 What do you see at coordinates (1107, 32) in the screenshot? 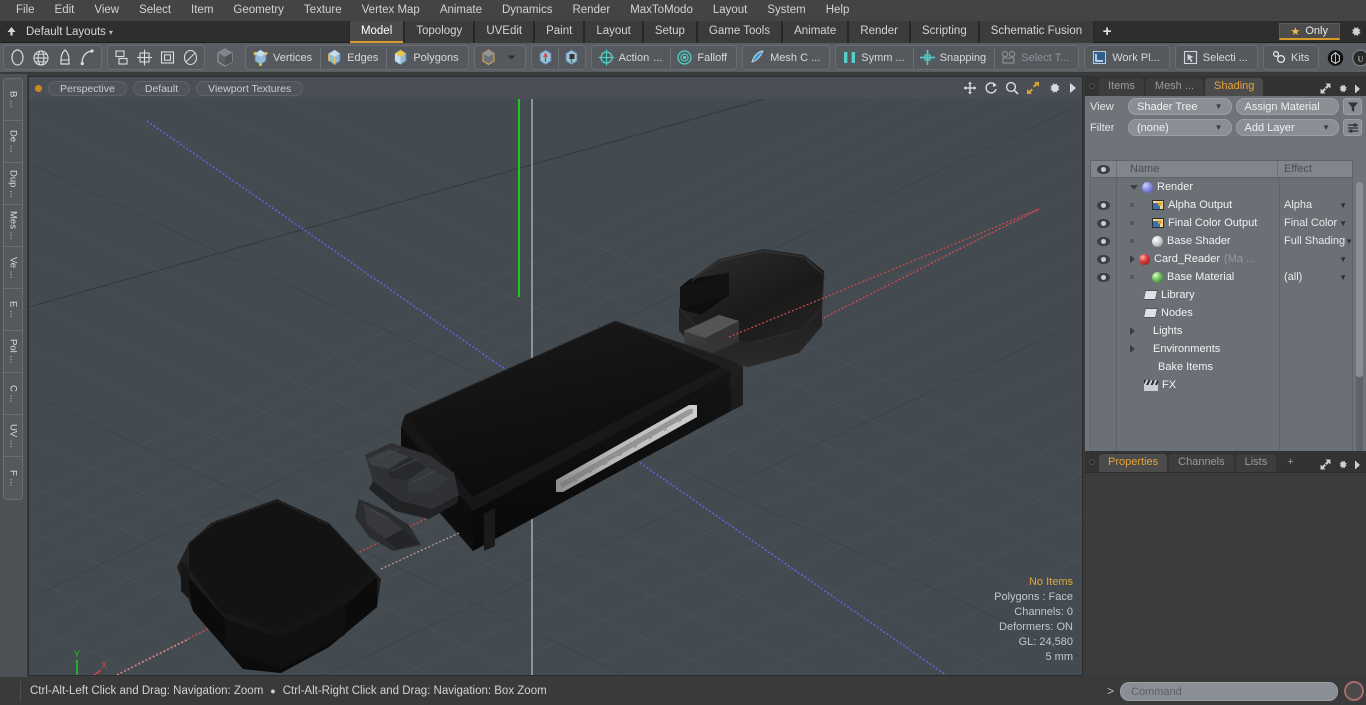
I see `add-tab-button: +` at bounding box center [1107, 32].